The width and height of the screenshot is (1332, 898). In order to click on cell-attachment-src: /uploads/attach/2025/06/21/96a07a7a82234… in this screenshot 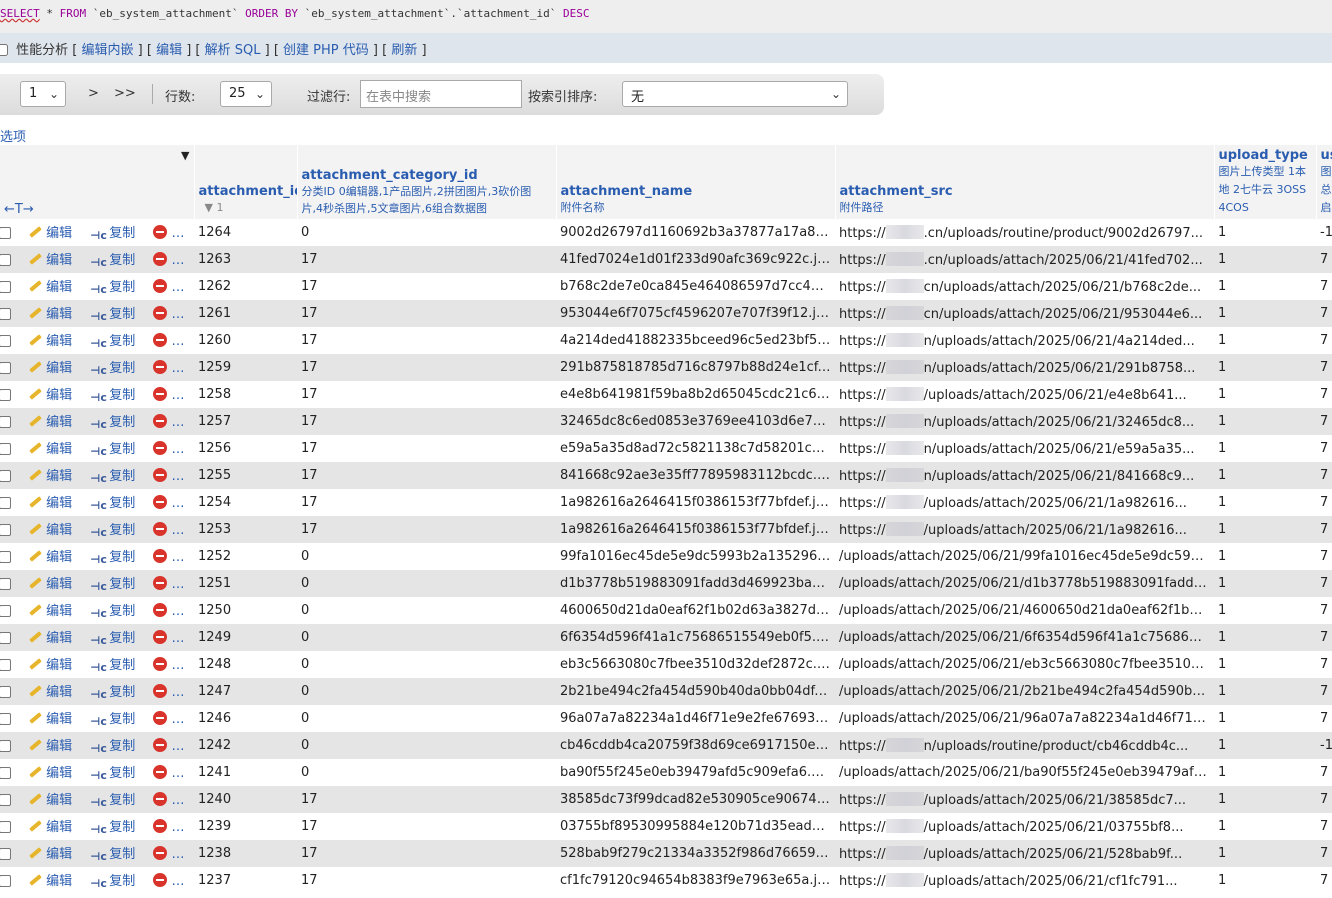, I will do `click(1024, 718)`.